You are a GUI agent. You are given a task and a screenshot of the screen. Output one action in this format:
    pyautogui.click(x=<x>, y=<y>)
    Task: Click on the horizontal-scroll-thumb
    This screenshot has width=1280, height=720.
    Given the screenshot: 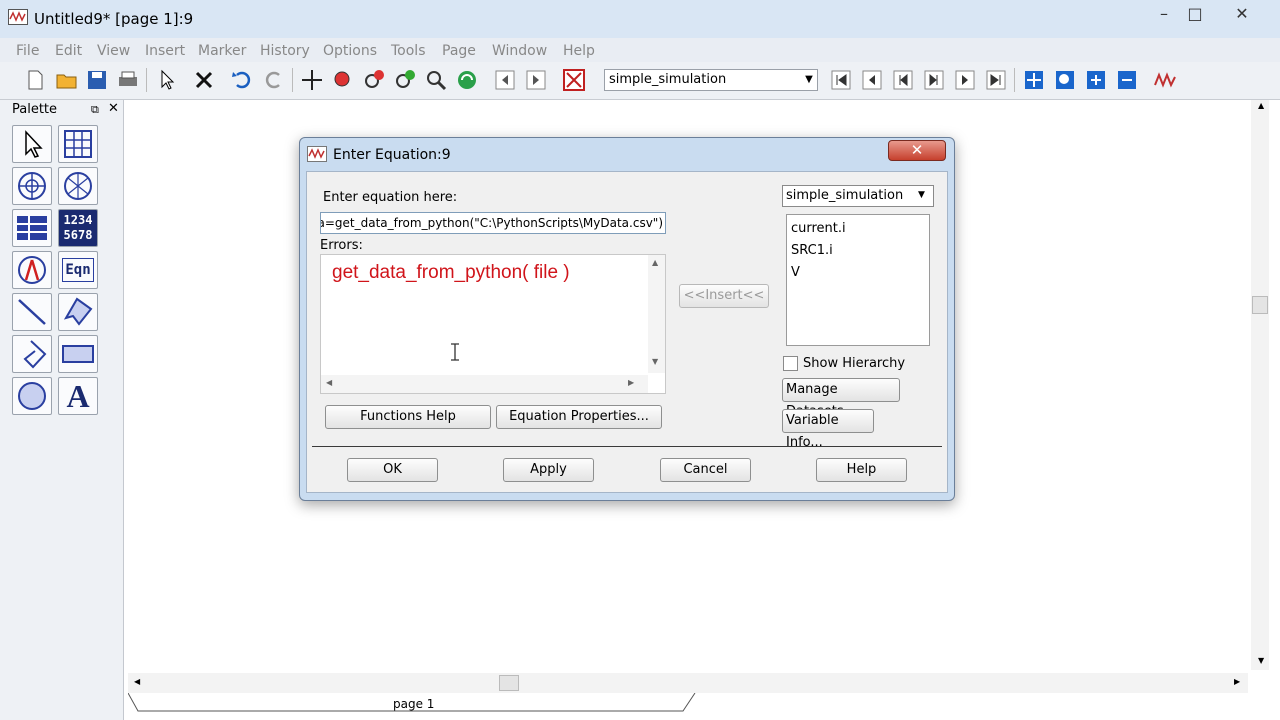 What is the action you would take?
    pyautogui.click(x=509, y=683)
    